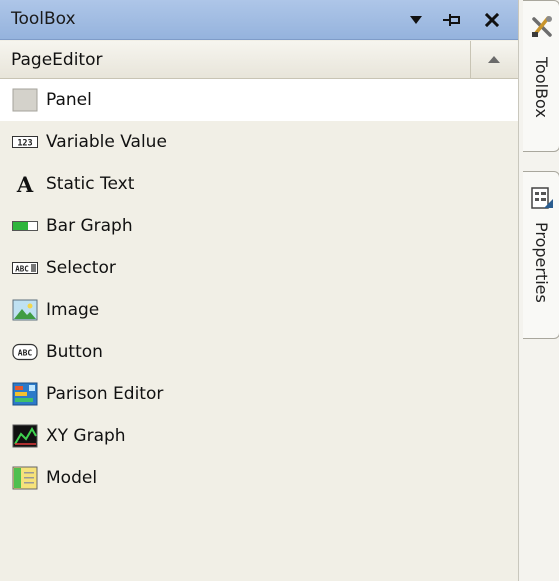 The width and height of the screenshot is (559, 581). What do you see at coordinates (259, 100) in the screenshot?
I see `toolbox-item-panel: Panel` at bounding box center [259, 100].